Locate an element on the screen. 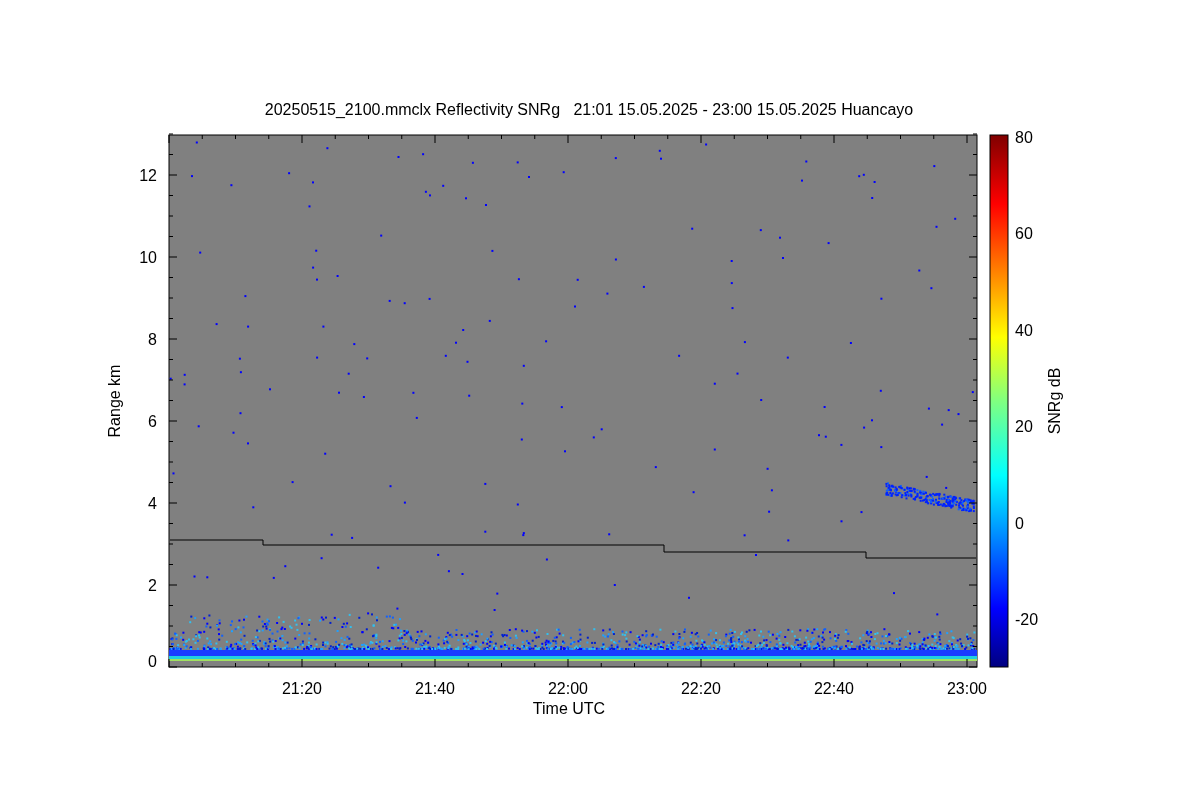 This screenshot has height=800, width=1200. y-tick-label: 4 is located at coordinates (152, 503).